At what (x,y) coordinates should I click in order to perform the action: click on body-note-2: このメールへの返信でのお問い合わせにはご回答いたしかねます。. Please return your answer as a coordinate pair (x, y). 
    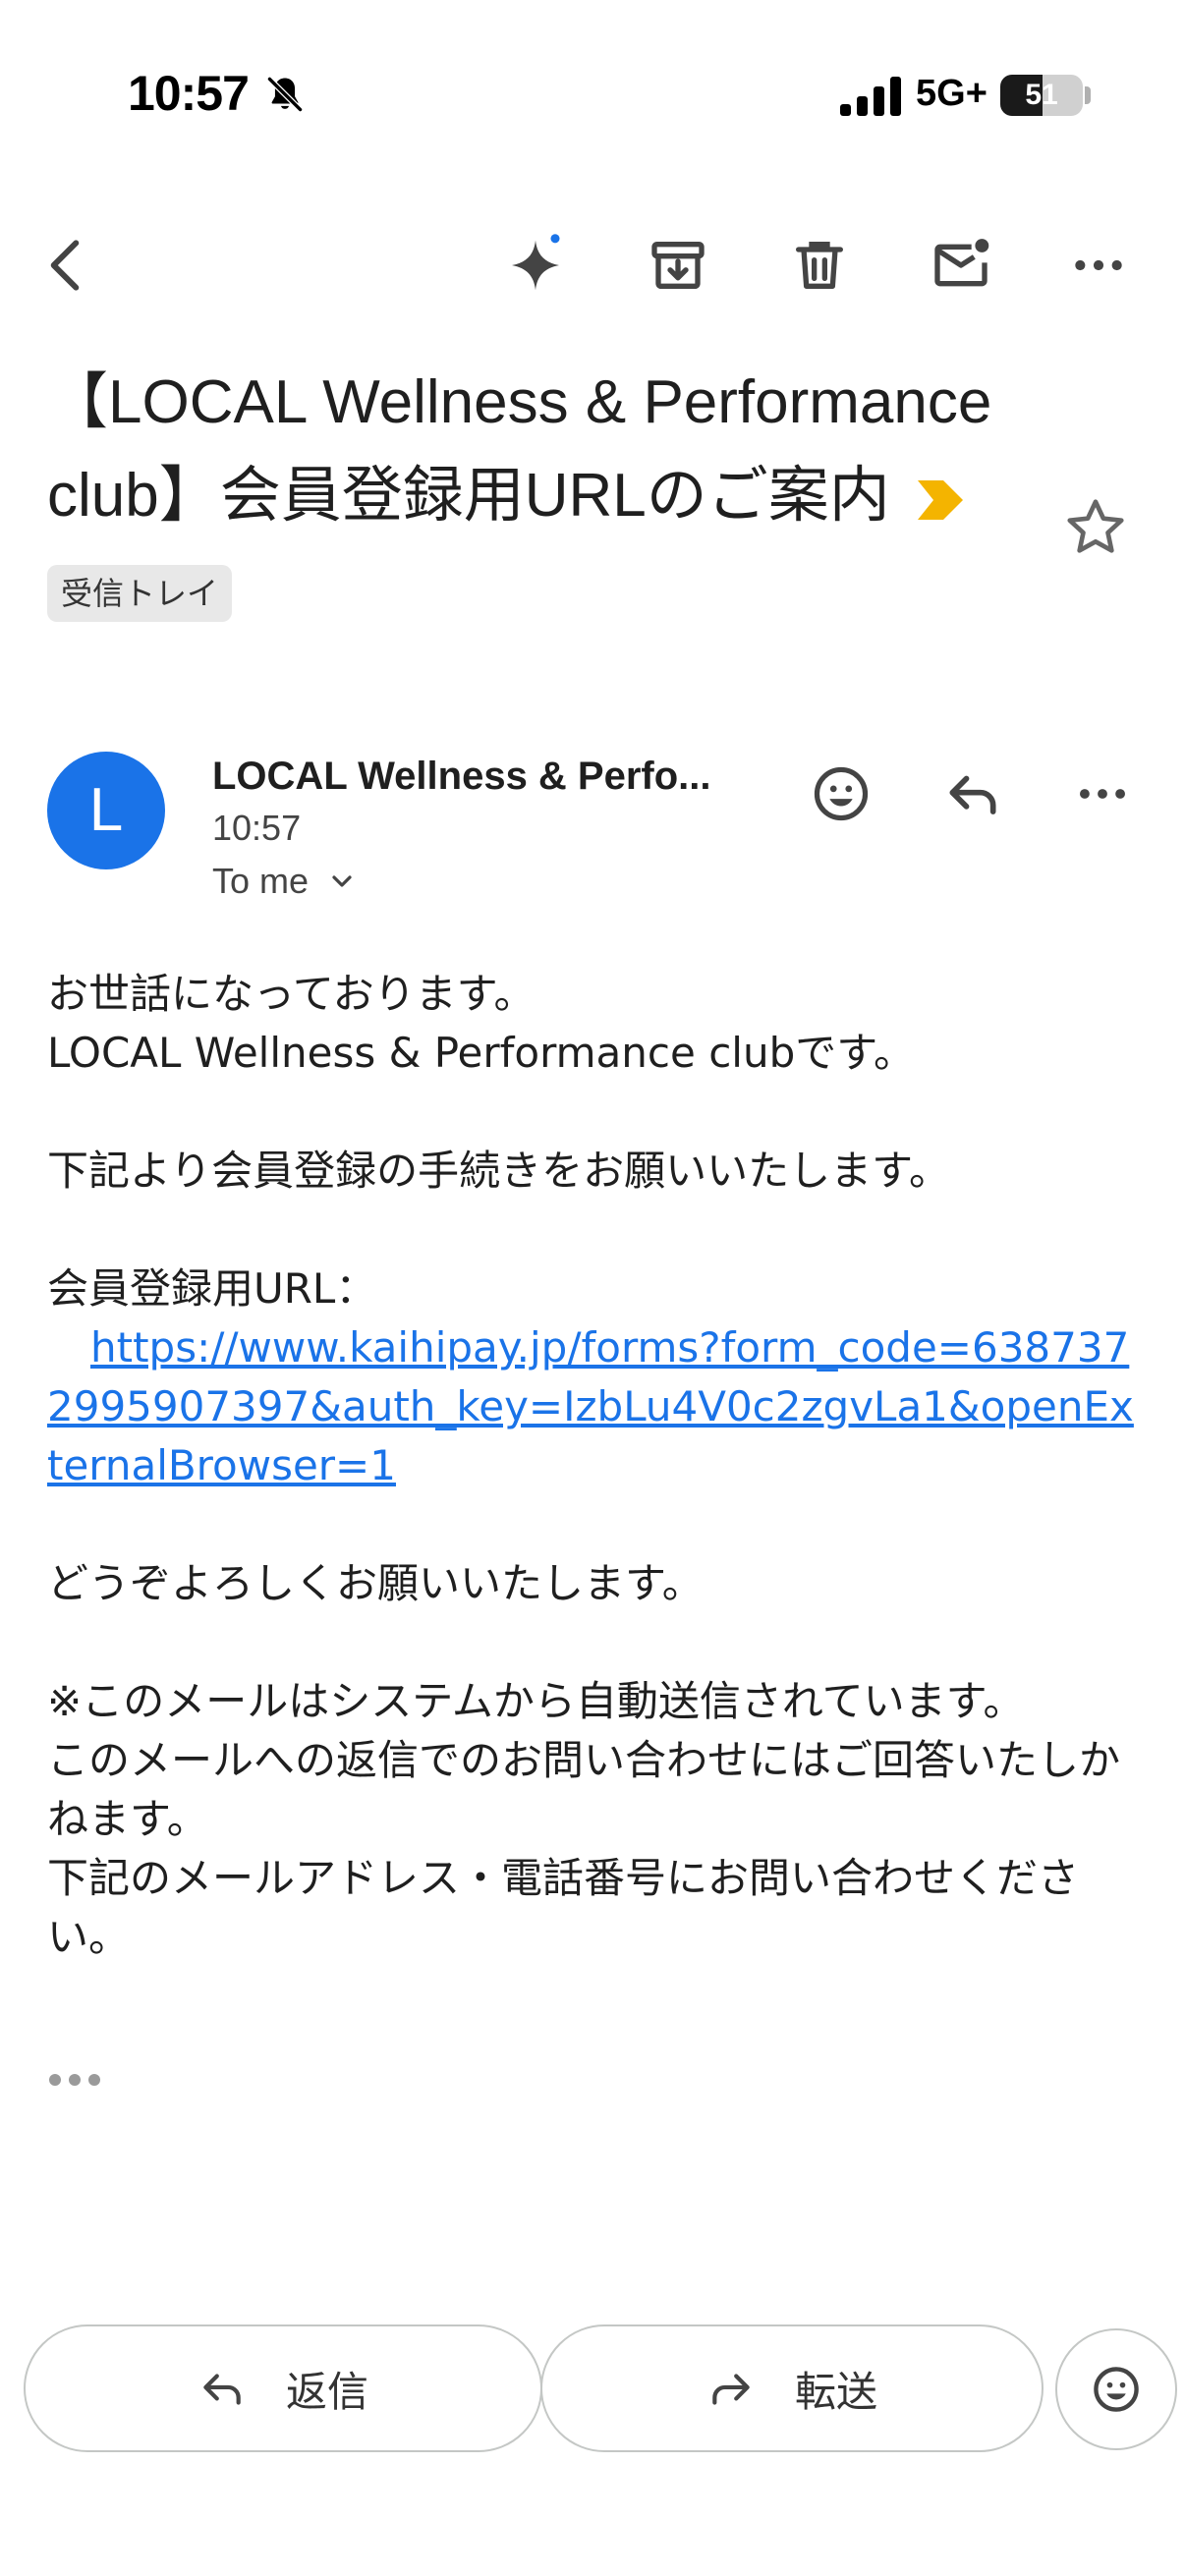
    Looking at the image, I should click on (584, 1789).